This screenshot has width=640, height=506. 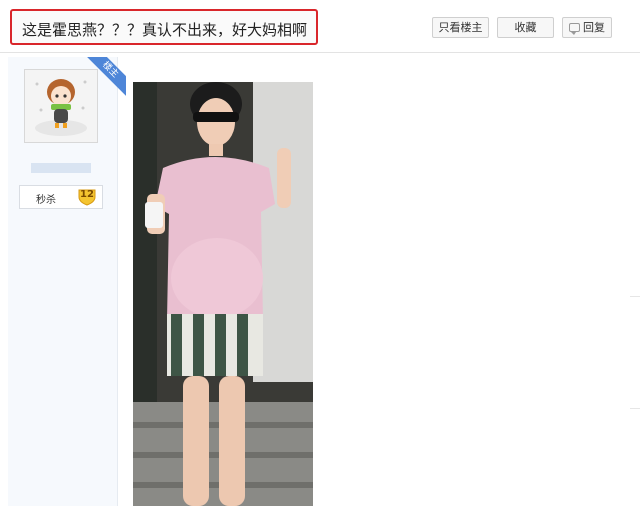 I want to click on only-owner-button: 只看楼主, so click(x=460, y=27).